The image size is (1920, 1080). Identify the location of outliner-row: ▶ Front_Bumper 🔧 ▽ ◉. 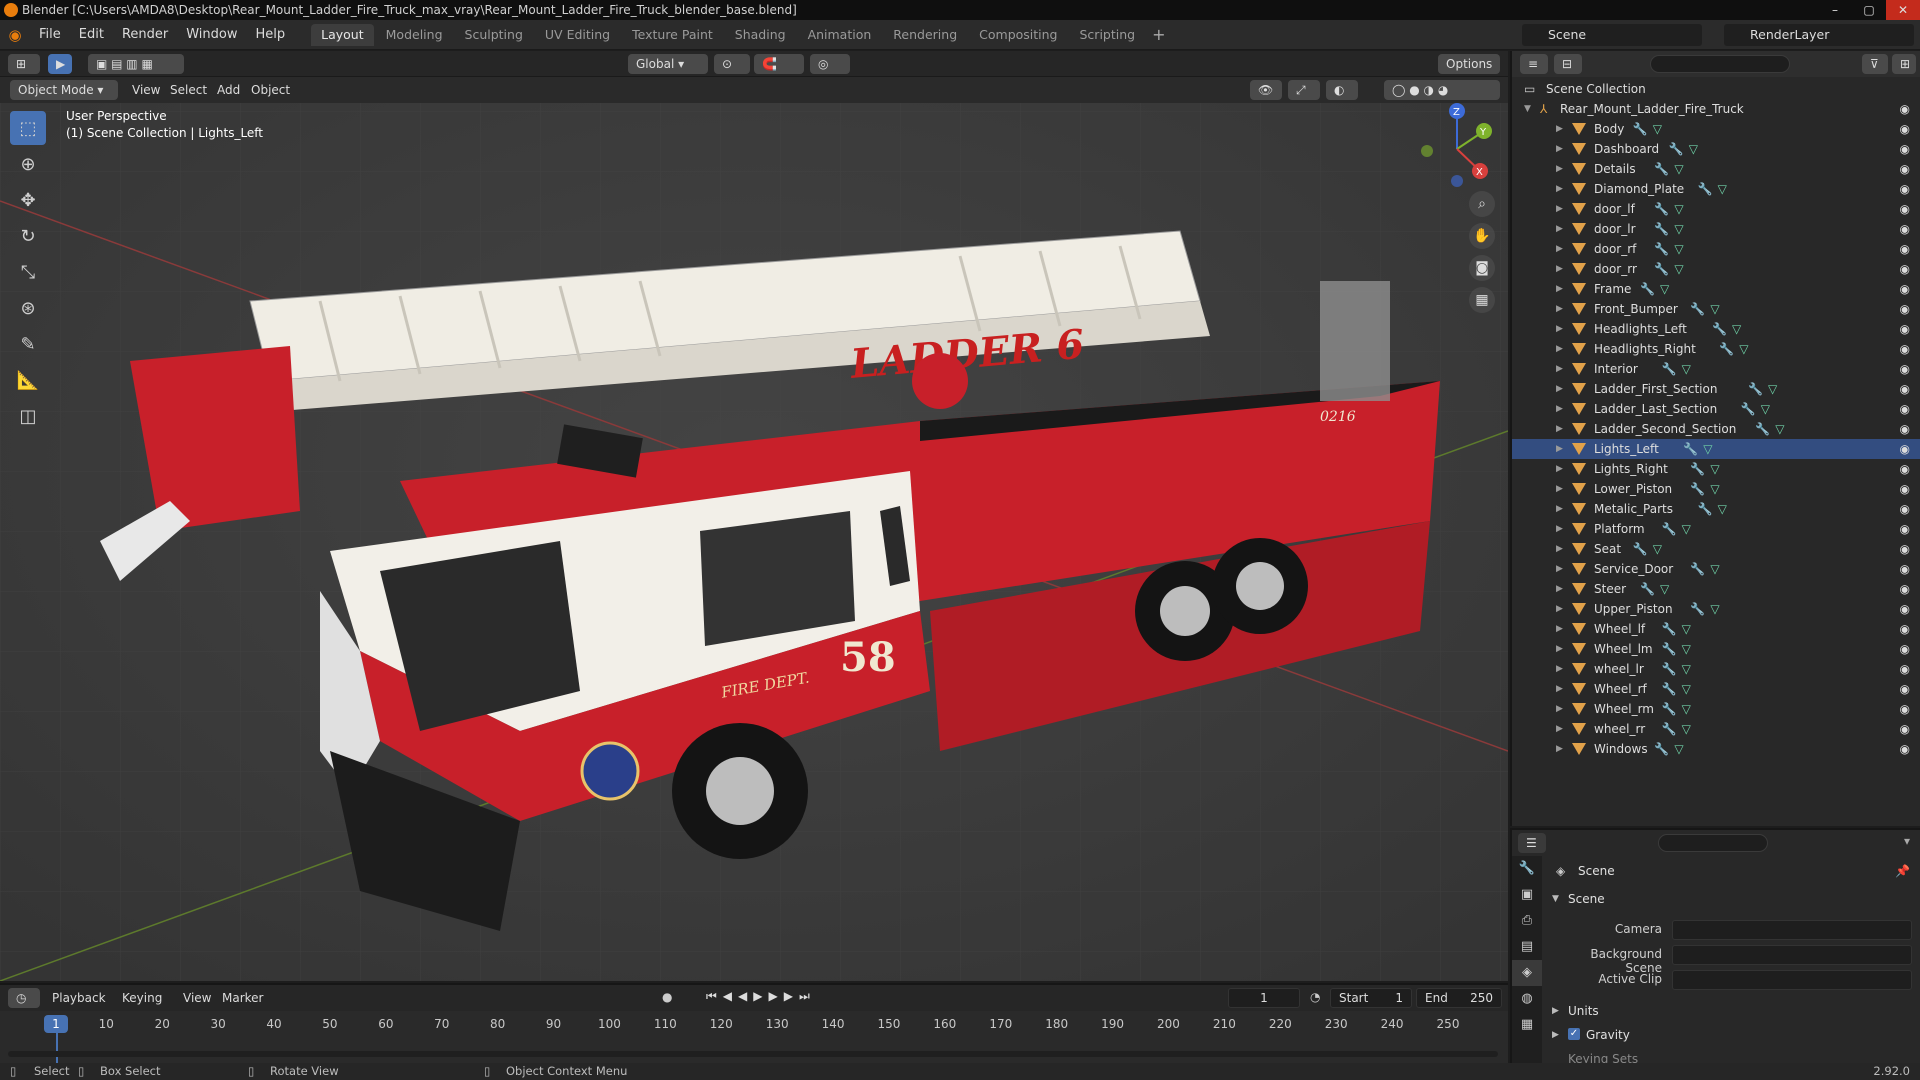
(1716, 309).